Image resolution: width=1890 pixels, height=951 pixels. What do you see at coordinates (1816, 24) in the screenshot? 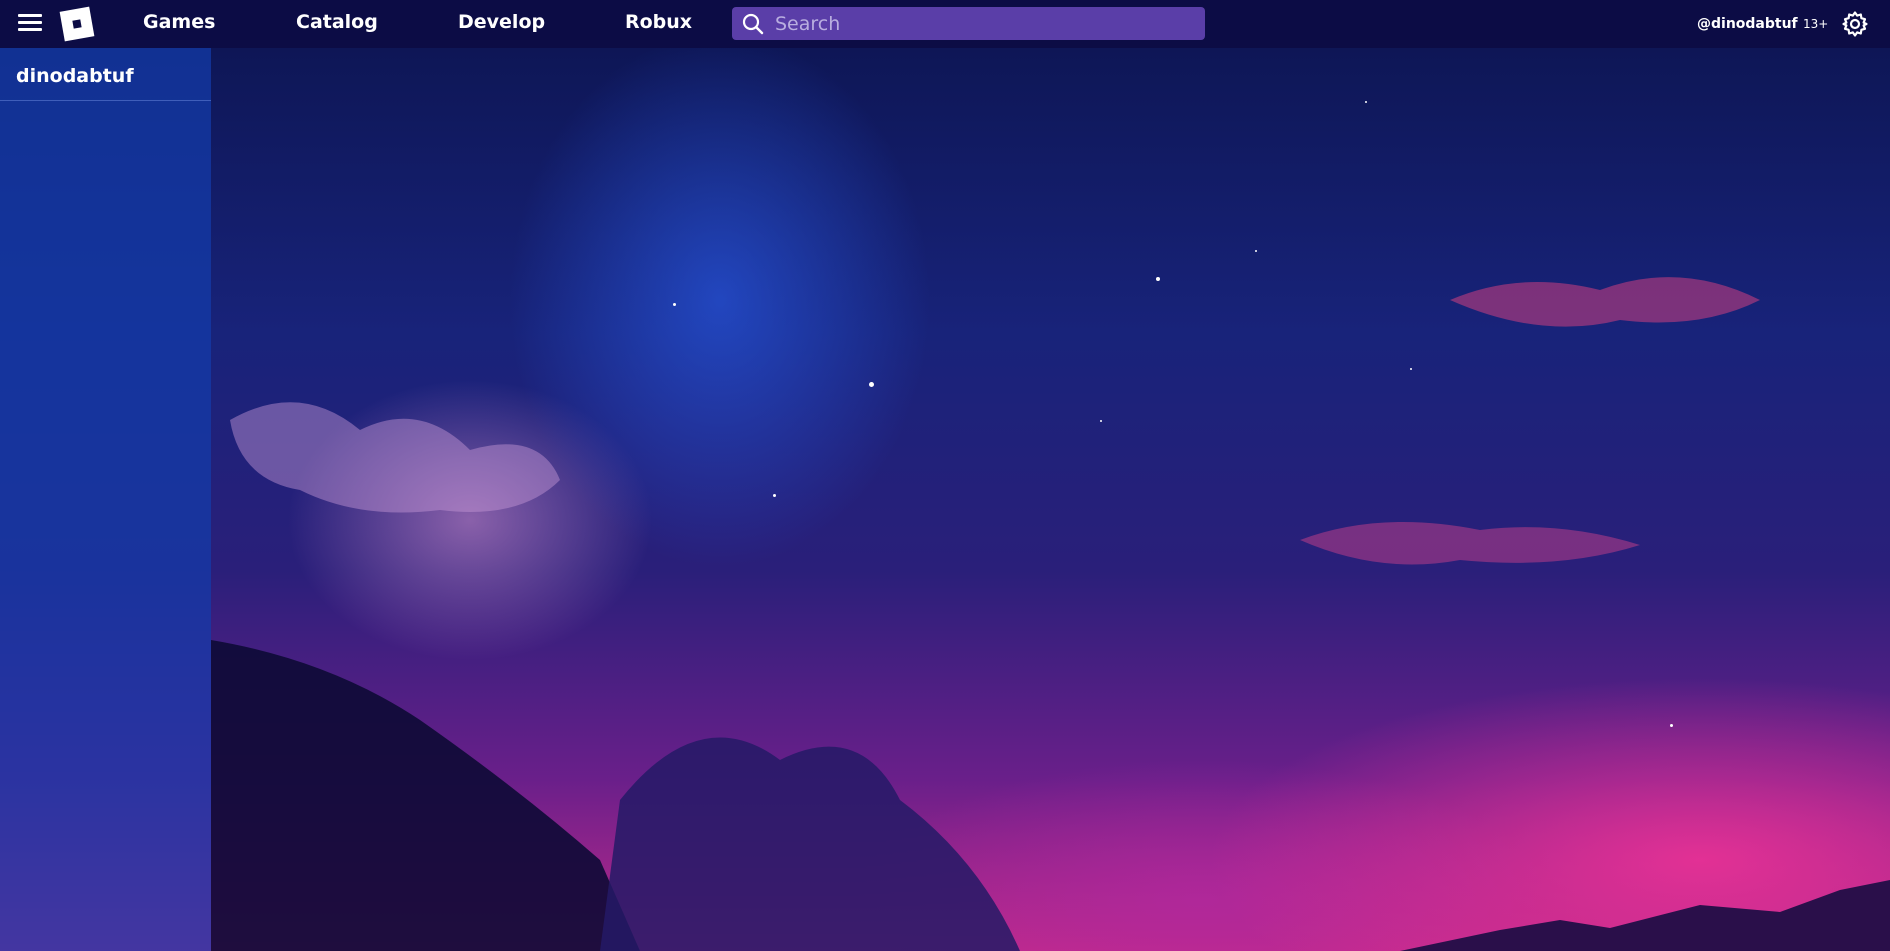
I see `age-badge: 13+` at bounding box center [1816, 24].